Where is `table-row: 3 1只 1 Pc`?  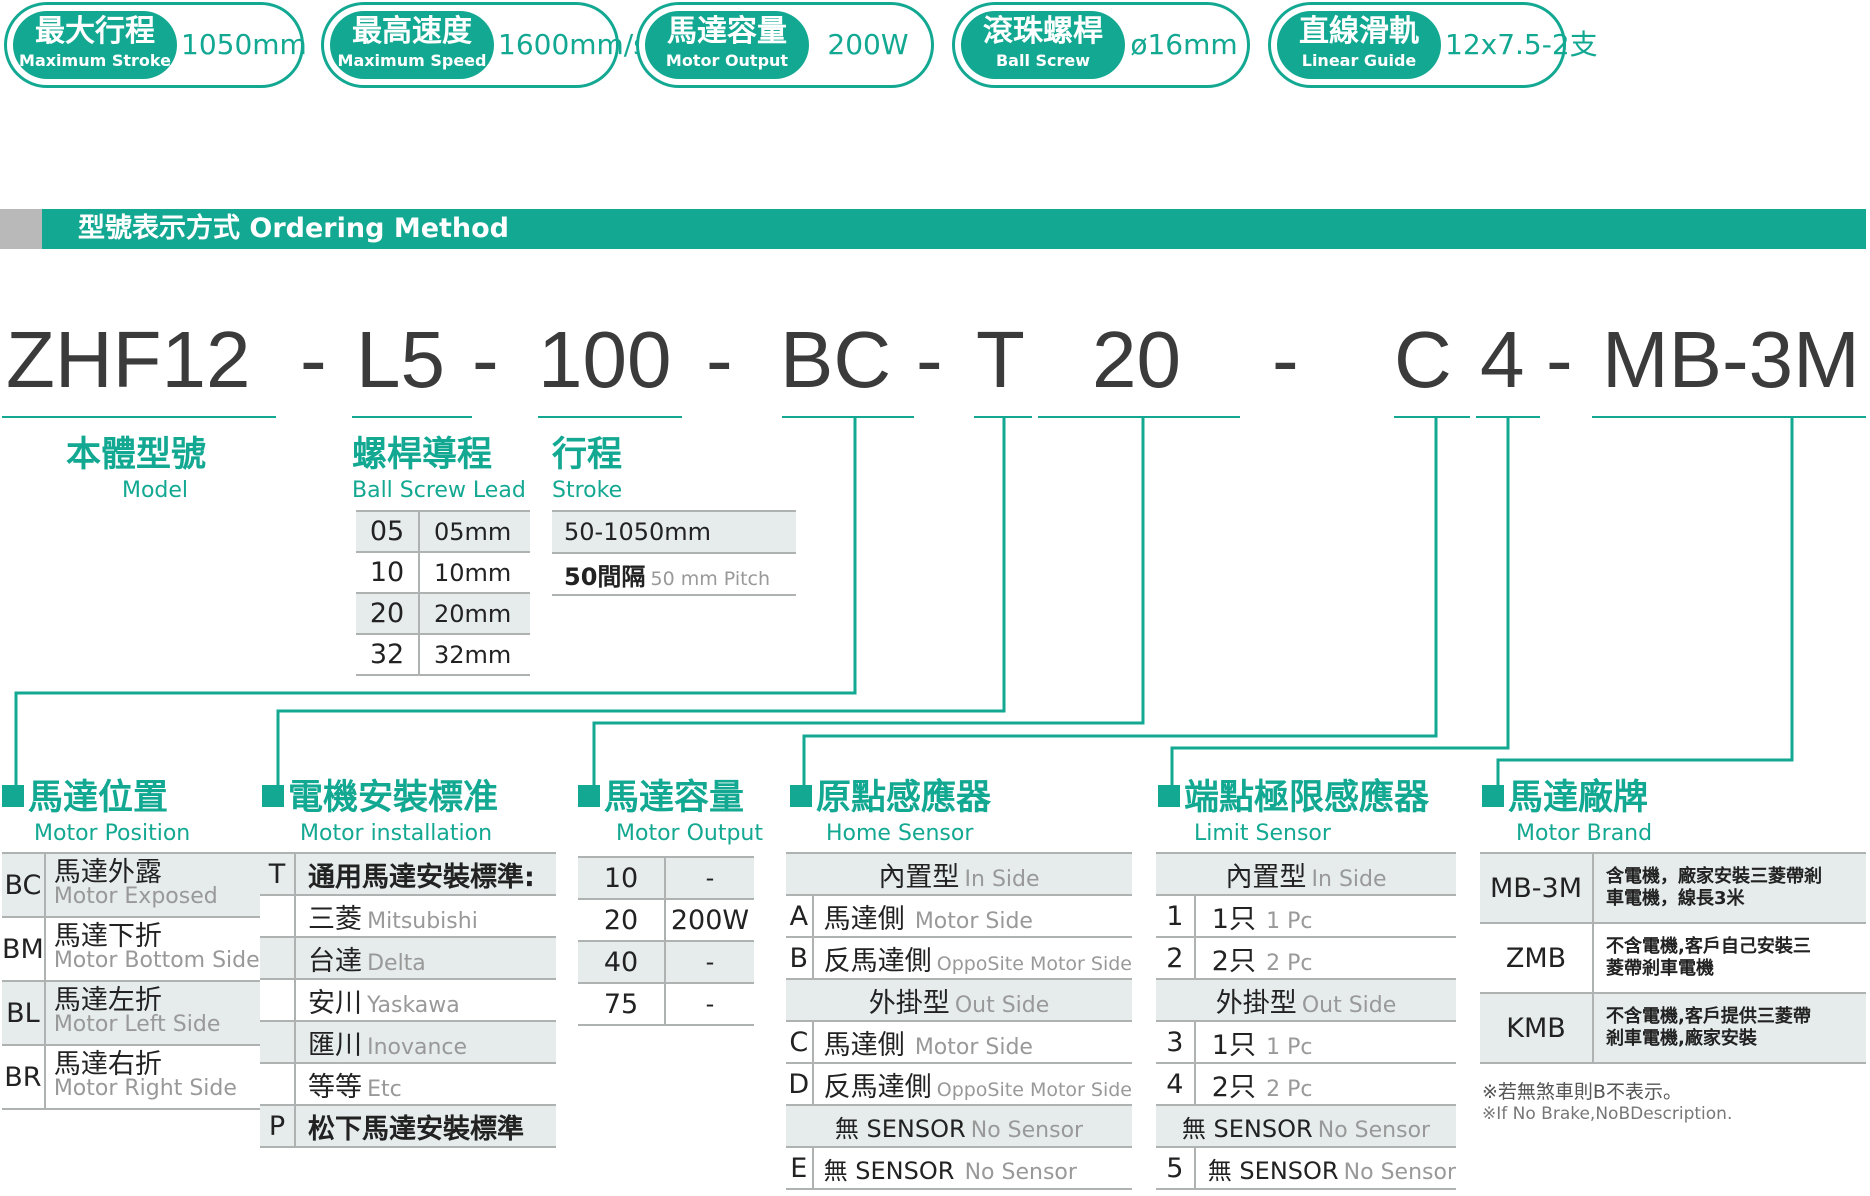
table-row: 3 1只 1 Pc is located at coordinates (1306, 1042).